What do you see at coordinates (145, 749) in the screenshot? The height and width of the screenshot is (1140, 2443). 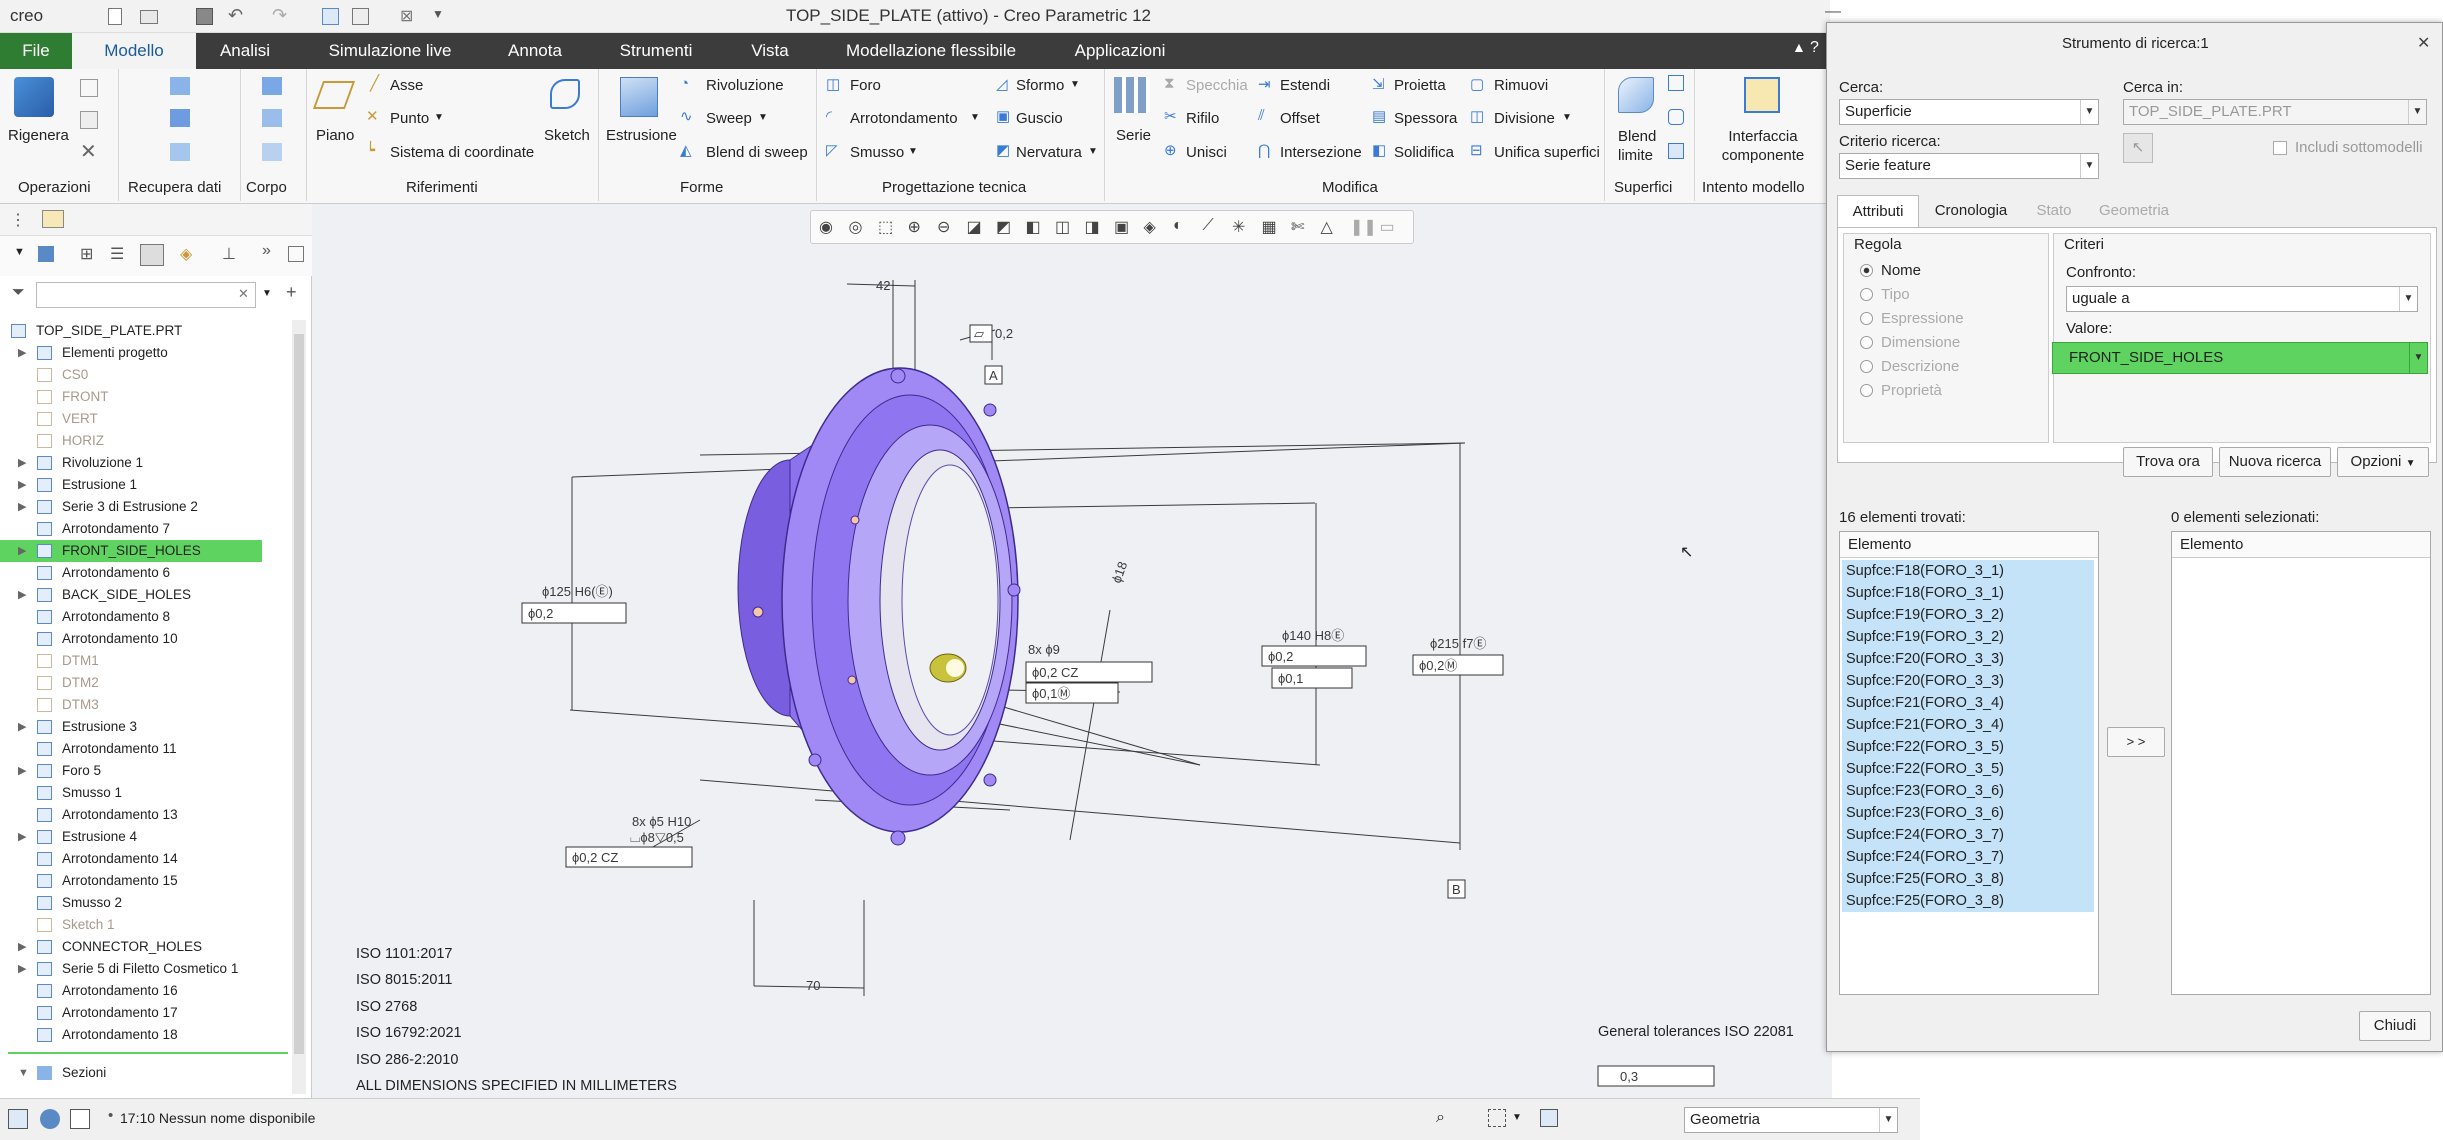 I see `tree-item: Arrotondamento 11` at bounding box center [145, 749].